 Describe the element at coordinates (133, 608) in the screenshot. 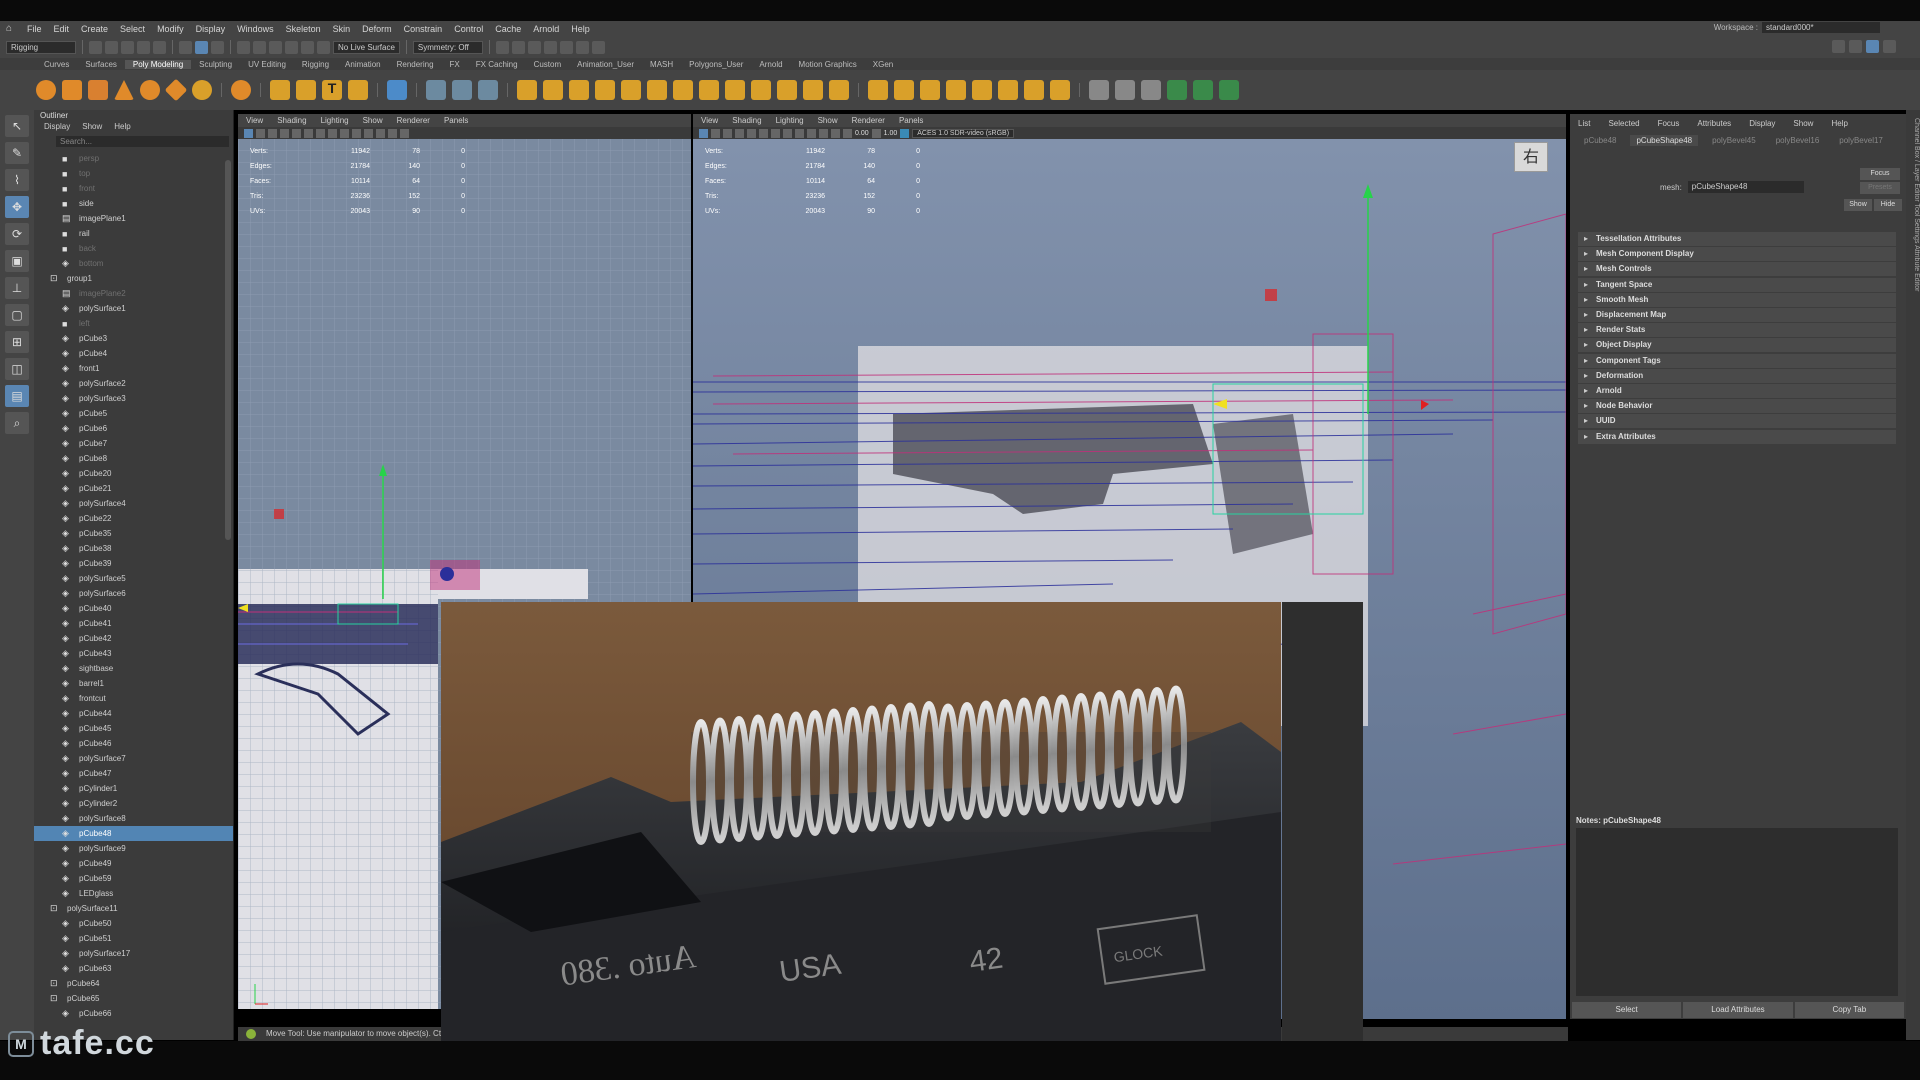

I see `outliner-item: ◈ pCube40` at that location.